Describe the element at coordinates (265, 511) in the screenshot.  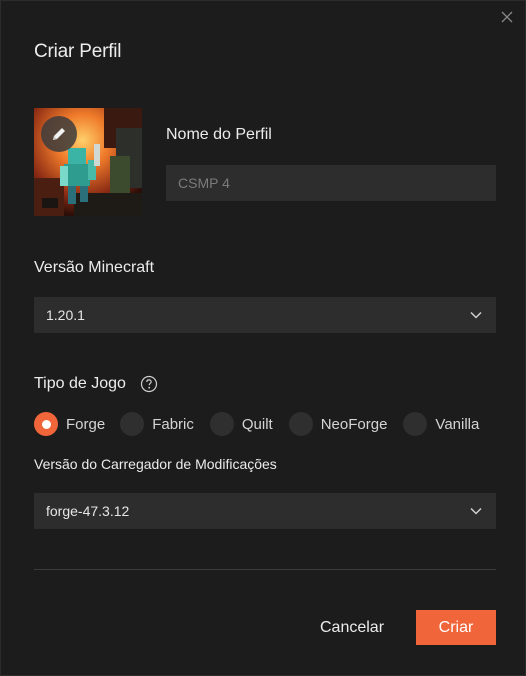
I see `loader-version-select: forge-47.3.12` at that location.